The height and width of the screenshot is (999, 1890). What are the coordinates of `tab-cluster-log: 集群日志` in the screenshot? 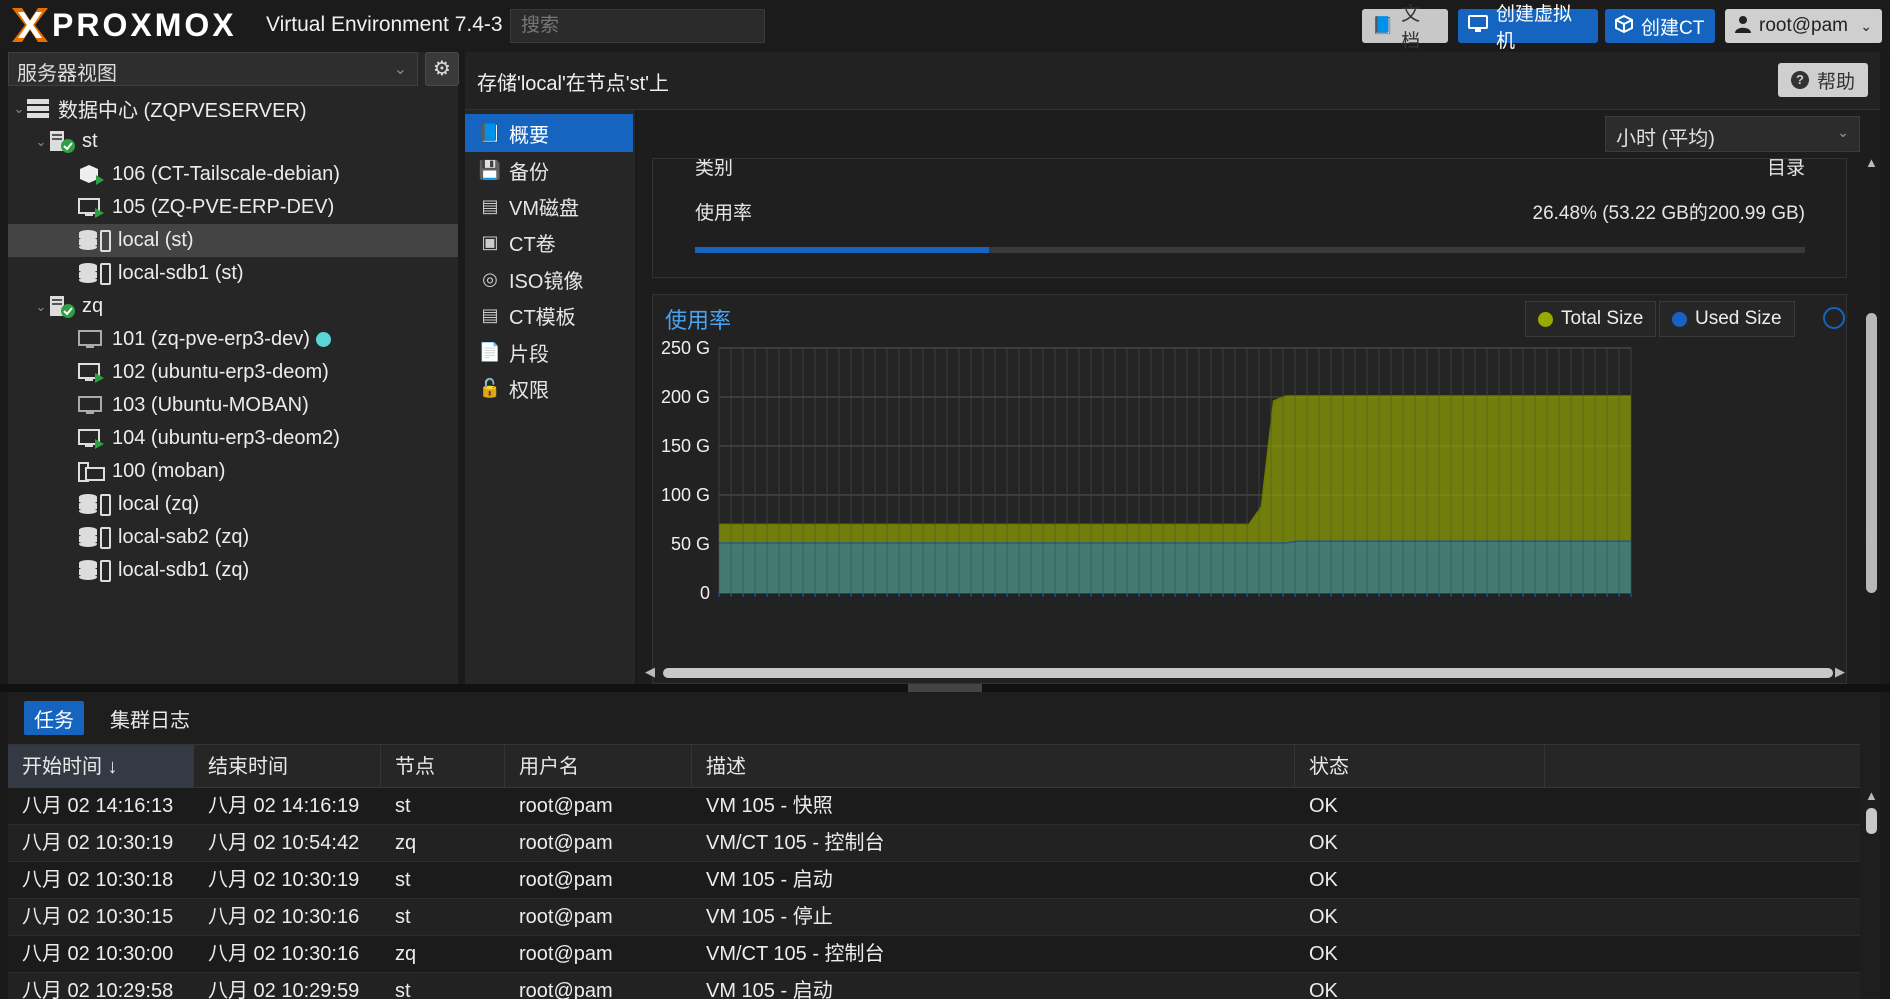 It's located at (150, 718).